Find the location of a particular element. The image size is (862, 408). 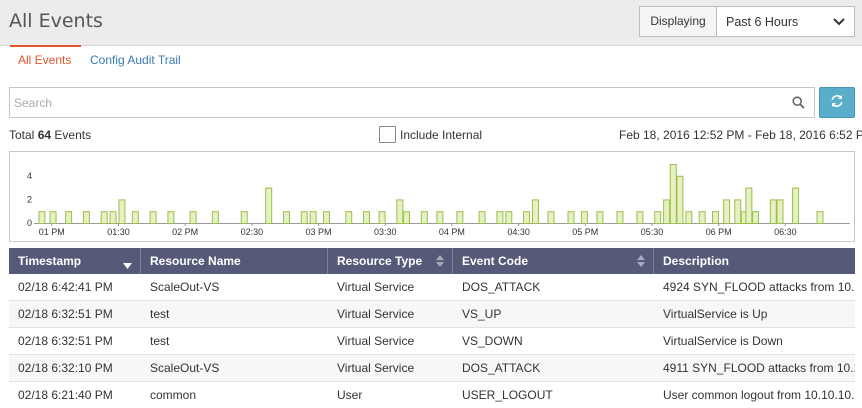

x-tick-label: 03 PM is located at coordinates (319, 232).